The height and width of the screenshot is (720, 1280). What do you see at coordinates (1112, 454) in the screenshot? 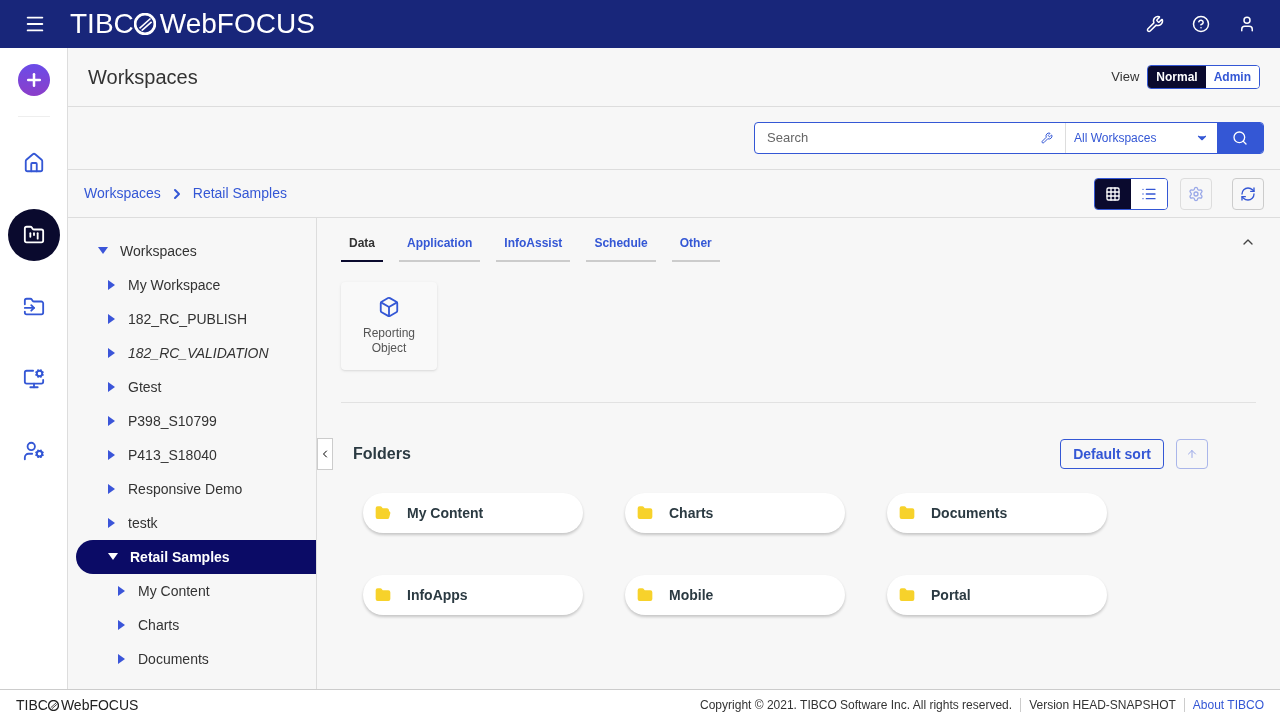
I see `sort-button: Default sort` at bounding box center [1112, 454].